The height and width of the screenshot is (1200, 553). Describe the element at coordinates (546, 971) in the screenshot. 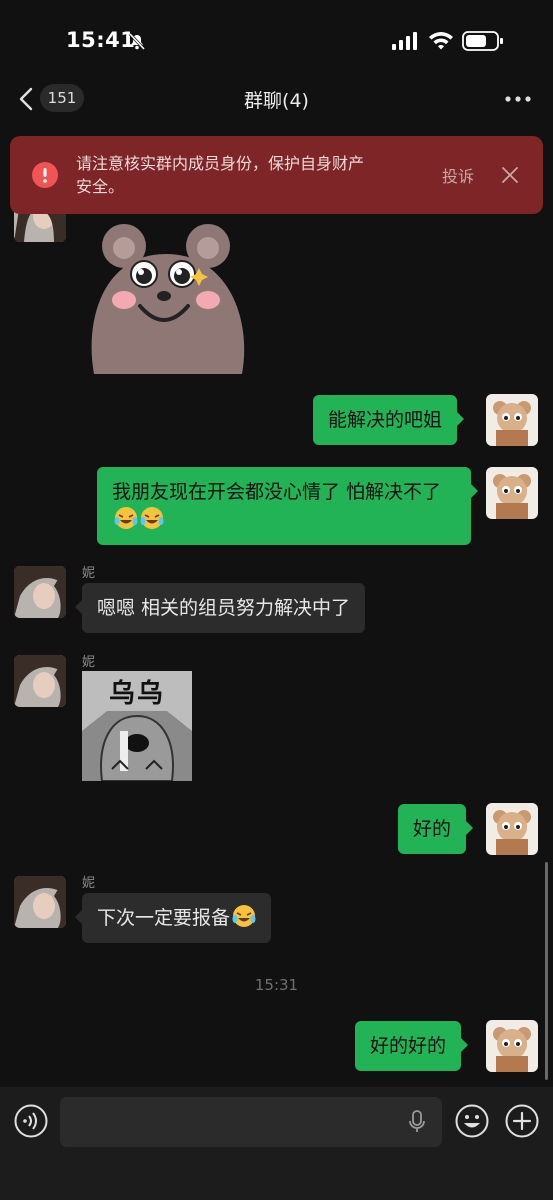

I see `scrollbar` at that location.